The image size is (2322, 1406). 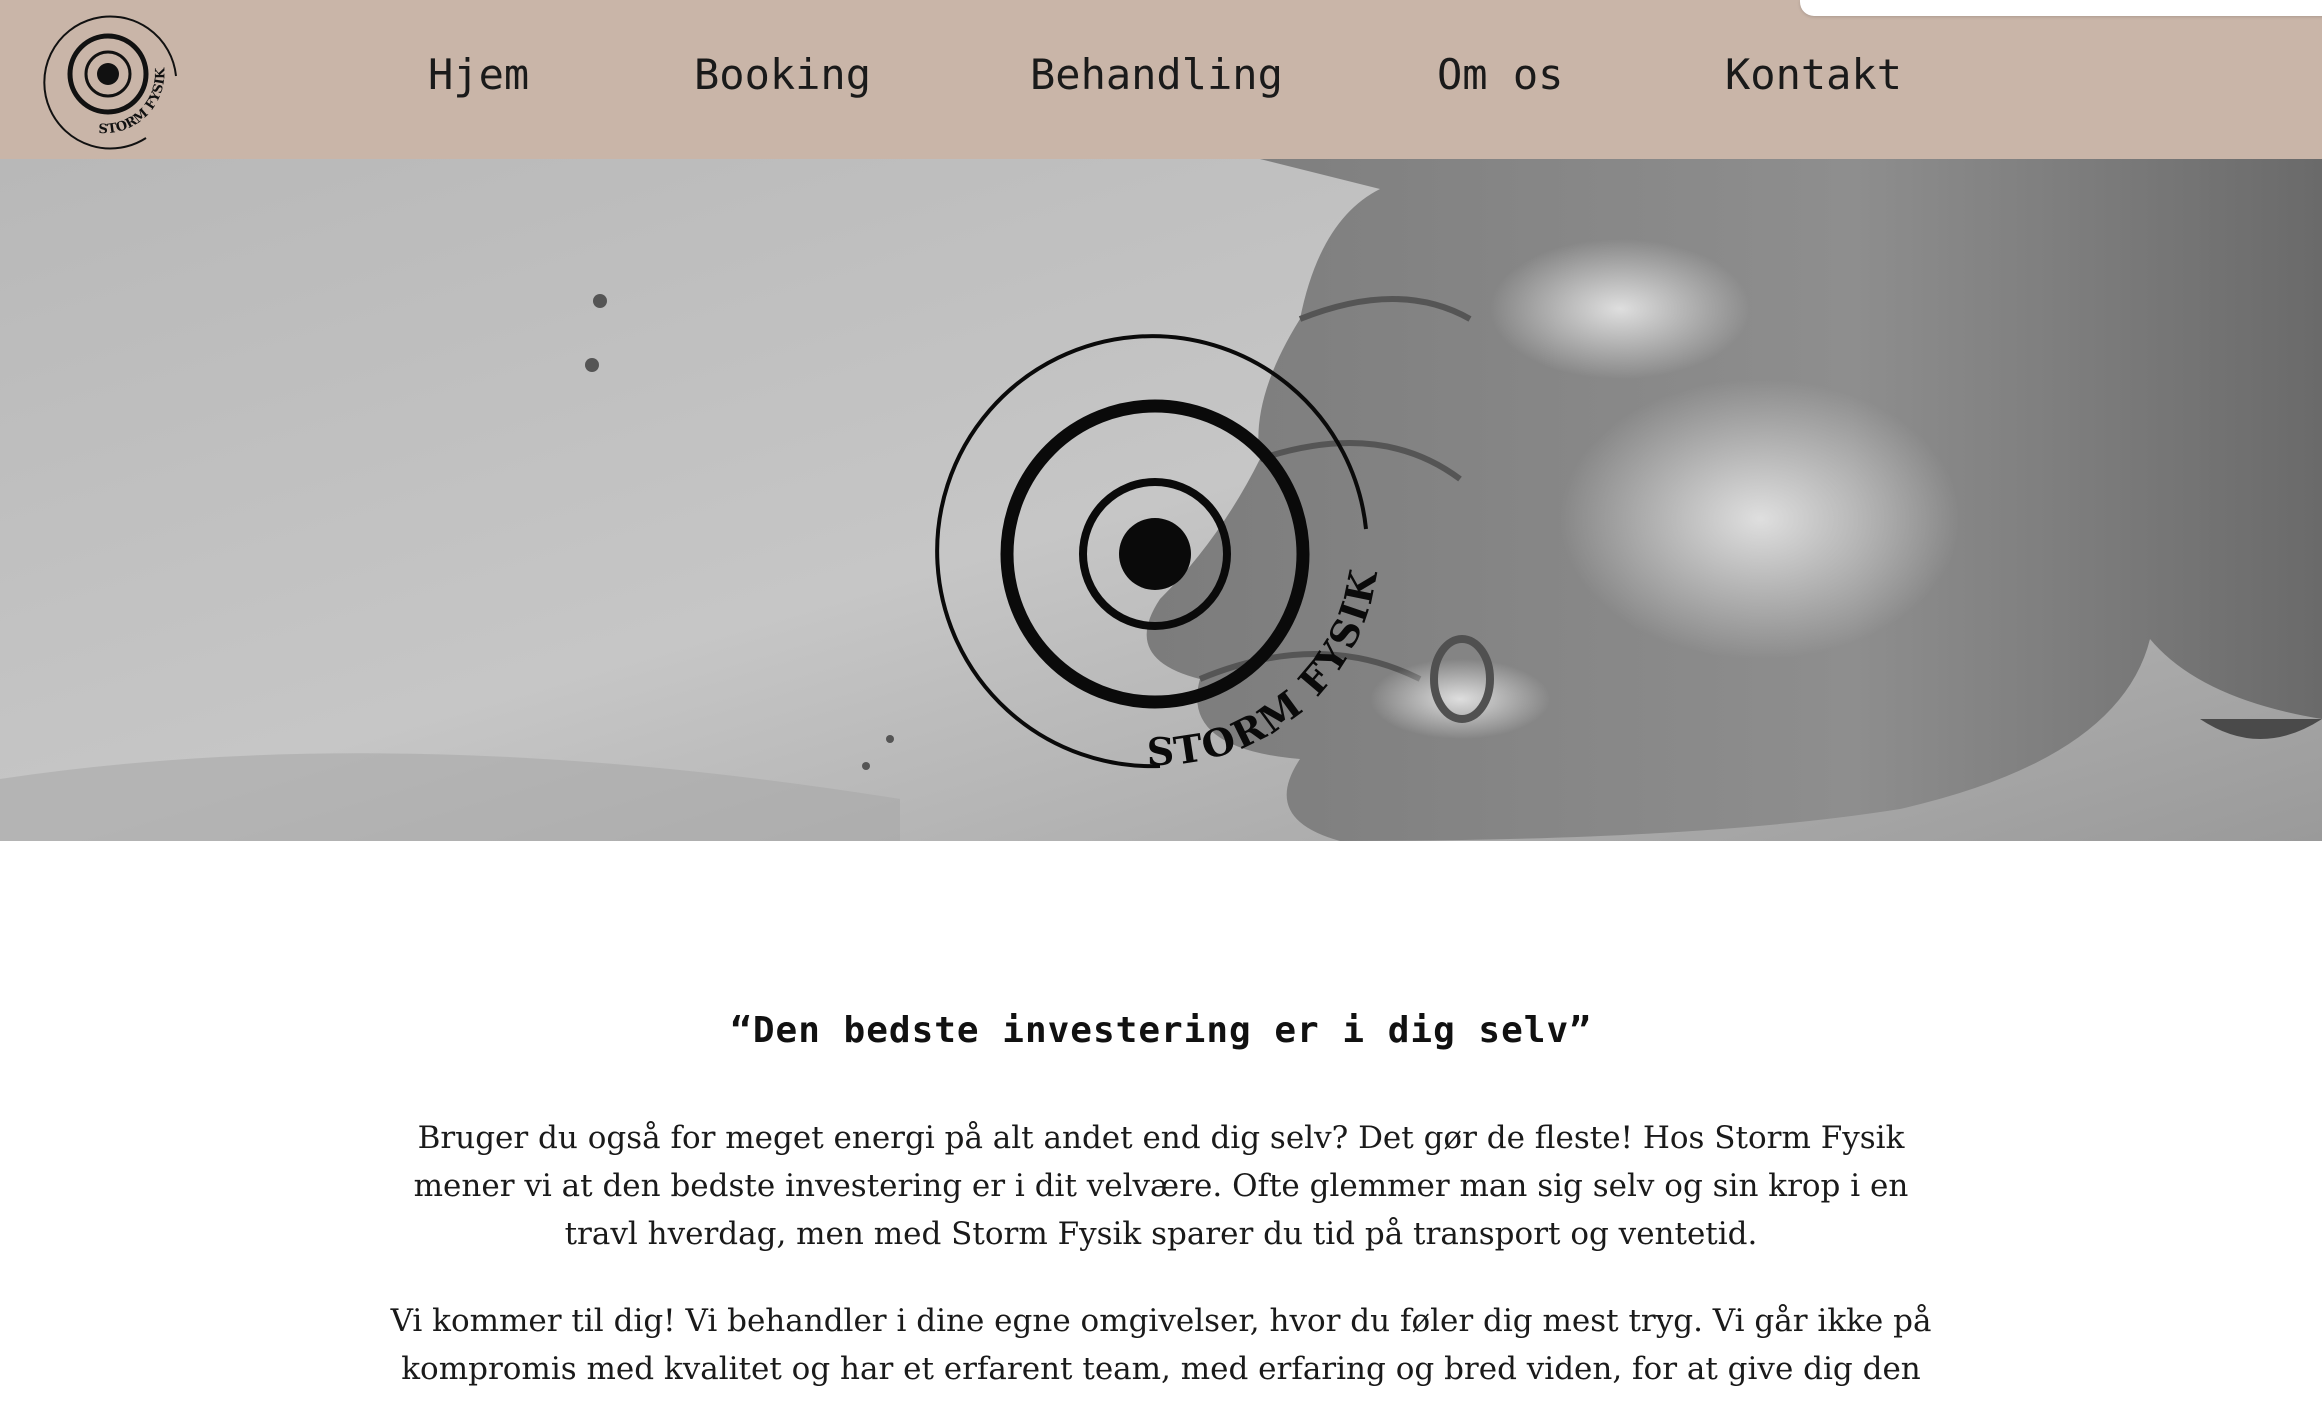 I want to click on page-quote-heading: “Den bedste investering er i dig selv”, so click(x=1161, y=1030).